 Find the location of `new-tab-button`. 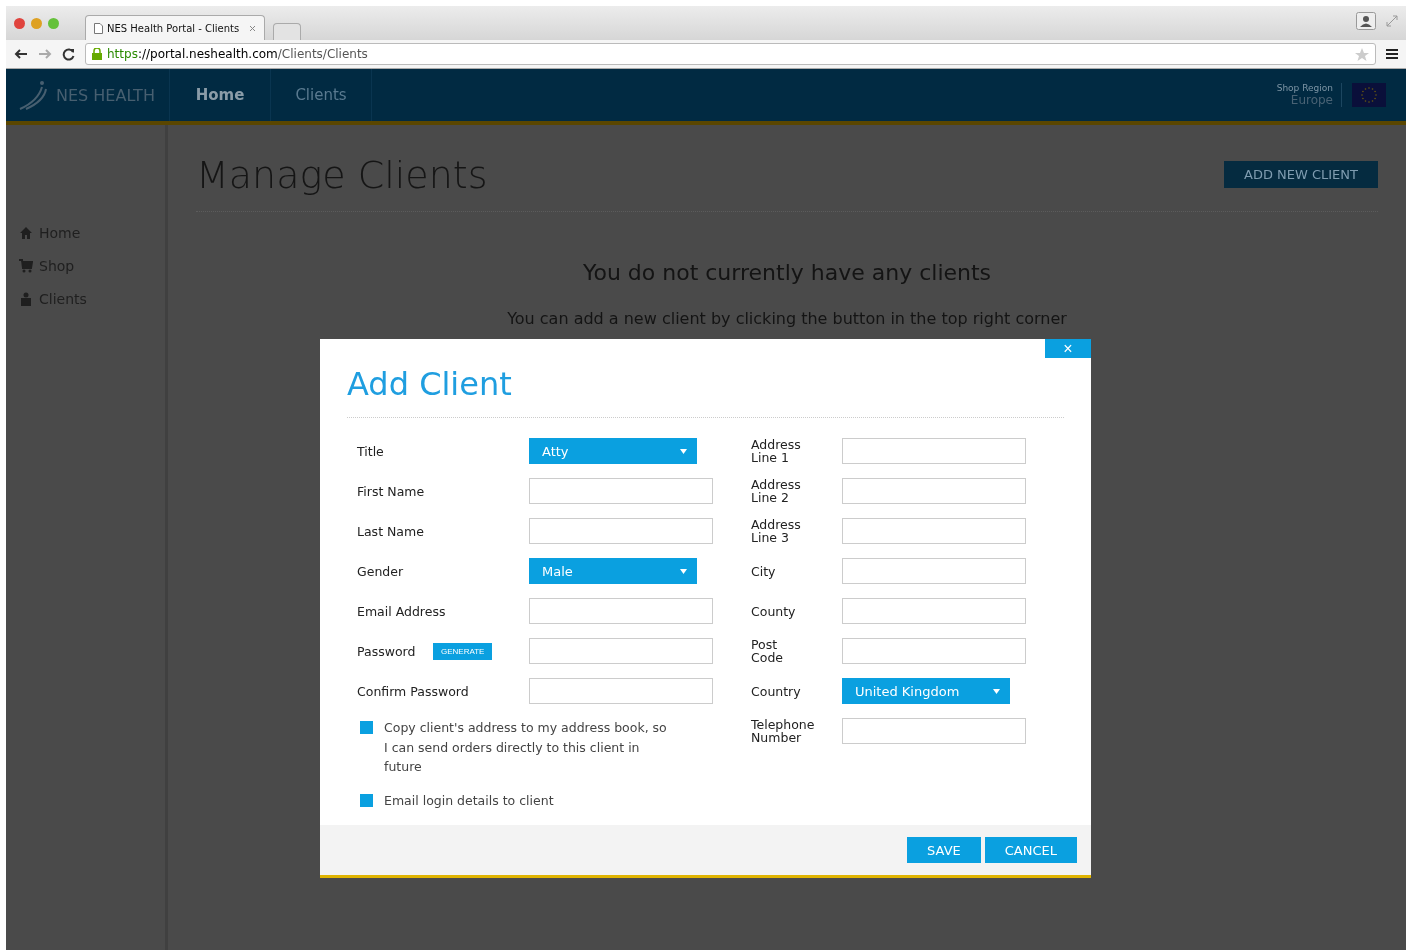

new-tab-button is located at coordinates (287, 31).